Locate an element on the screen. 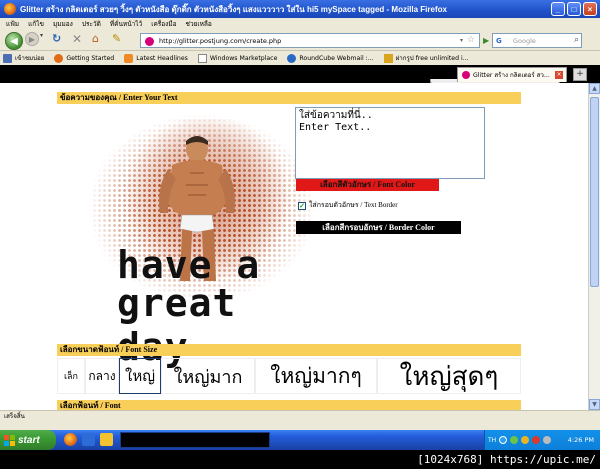 Image resolution: width=600 pixels, height=469 pixels. font-size-xxlarge: ใหญ่มากๆ is located at coordinates (316, 376).